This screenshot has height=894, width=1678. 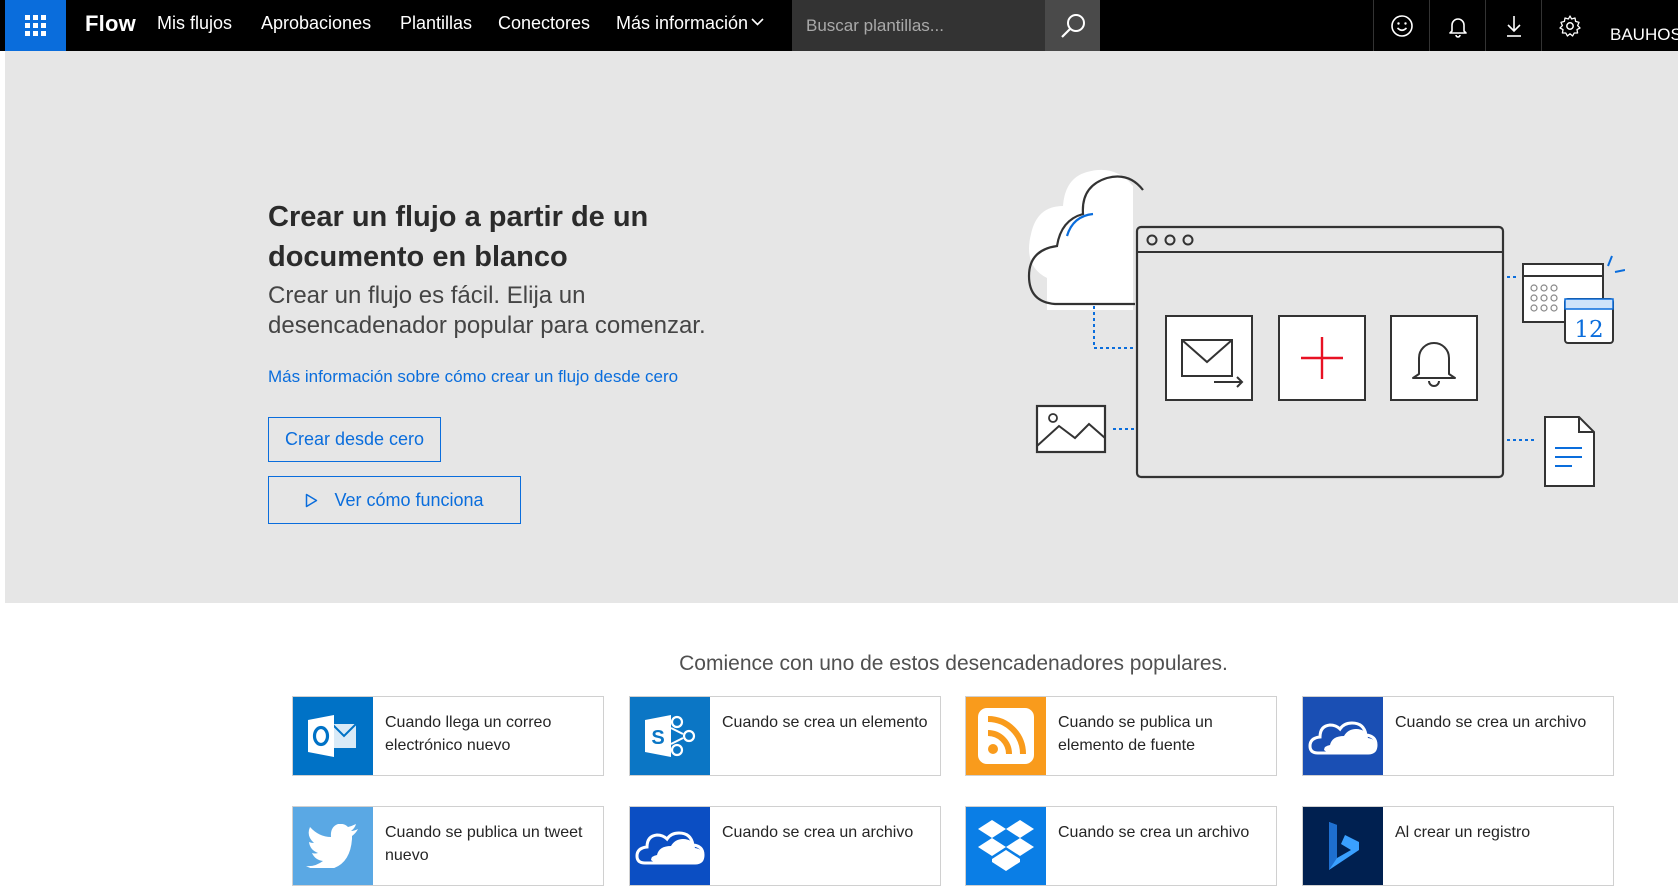 I want to click on document-icon, so click(x=1569, y=451).